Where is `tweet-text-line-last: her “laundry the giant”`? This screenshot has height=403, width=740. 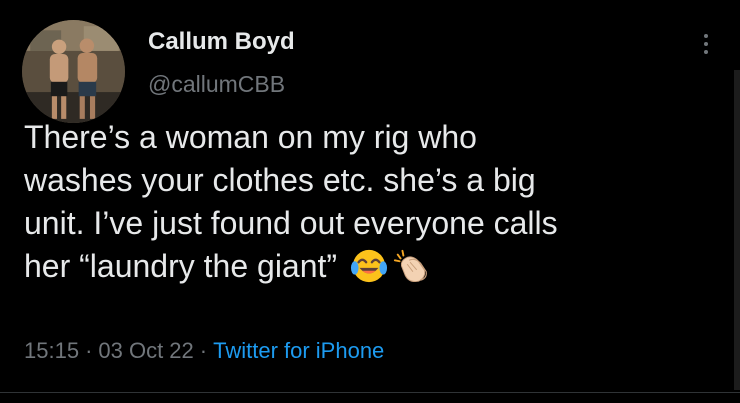
tweet-text-line-last: her “laundry the giant” is located at coordinates (380, 266).